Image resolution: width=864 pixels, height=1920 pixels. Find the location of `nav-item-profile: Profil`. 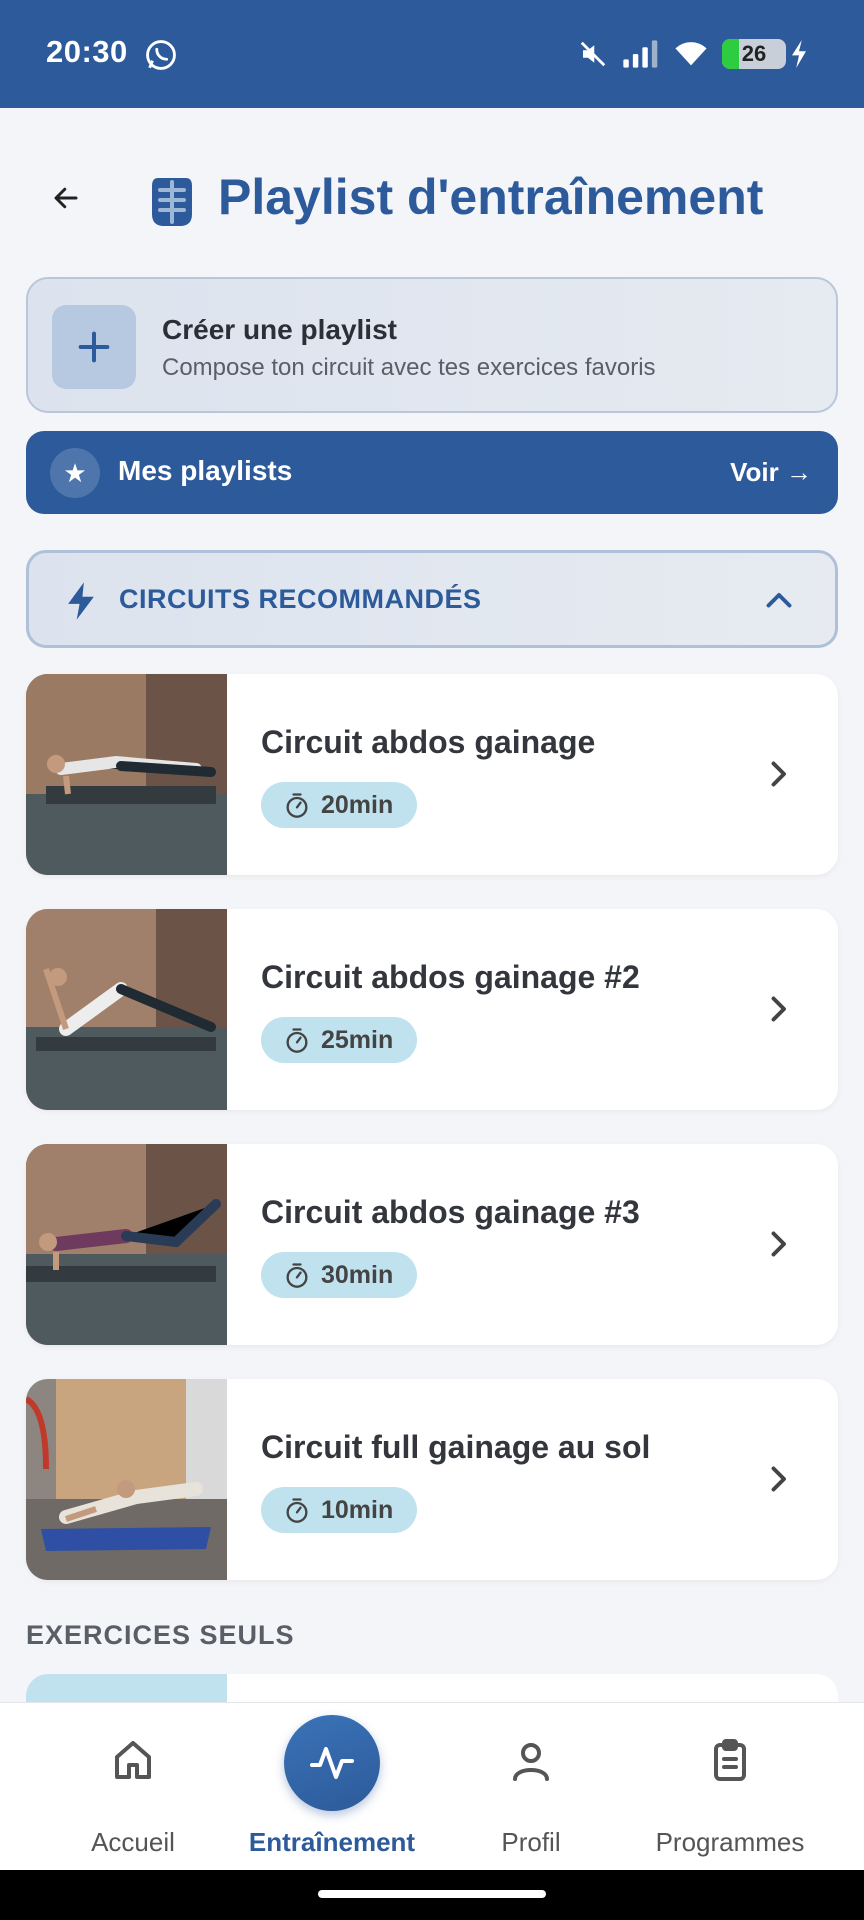

nav-item-profile: Profil is located at coordinates (531, 1787).